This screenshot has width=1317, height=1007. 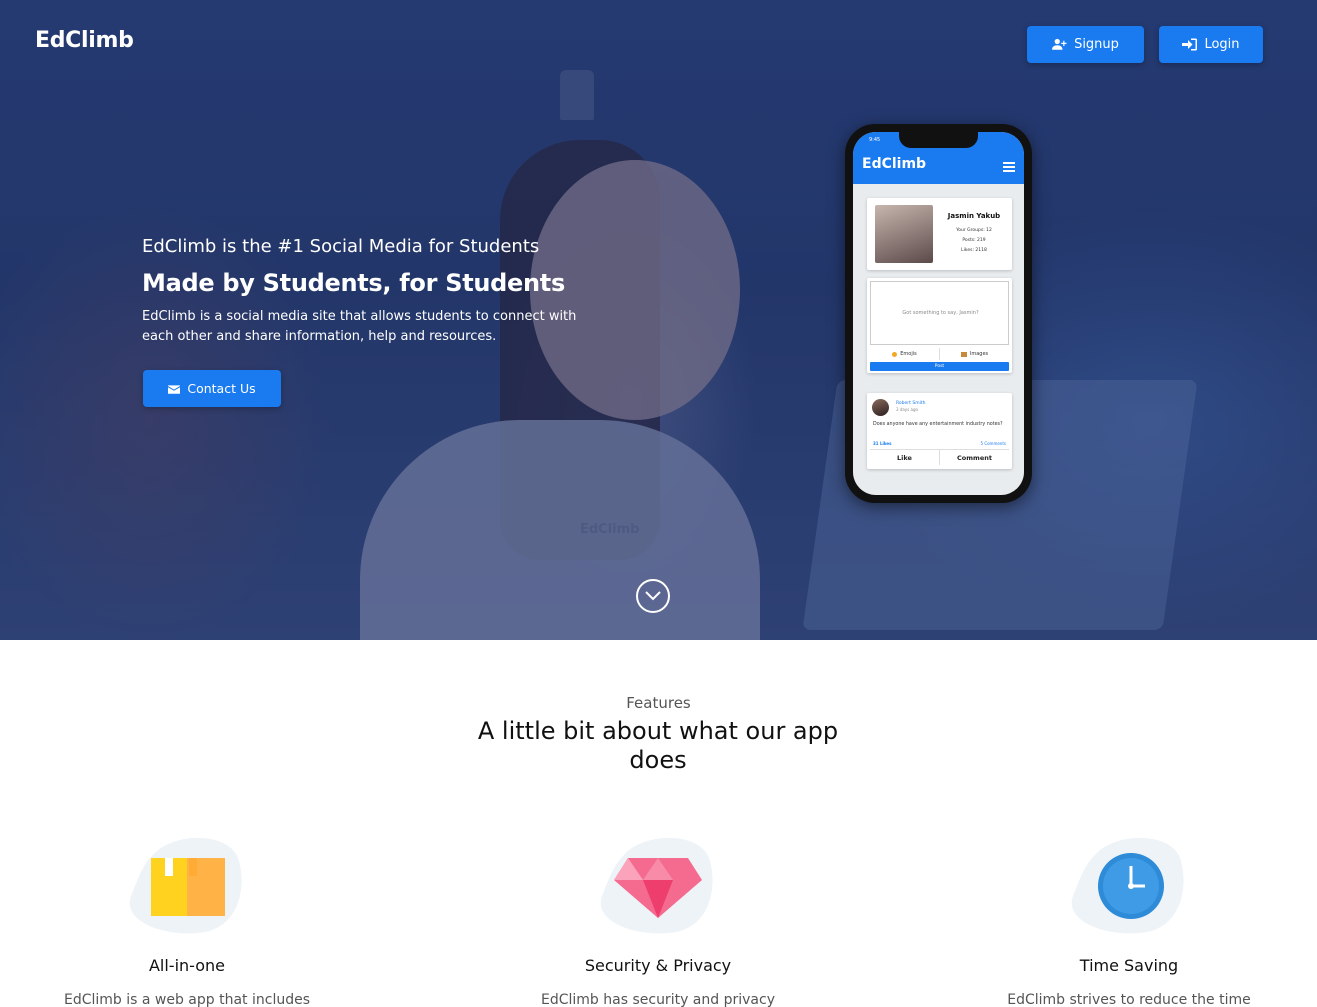 I want to click on add-user-icon, so click(x=1059, y=44).